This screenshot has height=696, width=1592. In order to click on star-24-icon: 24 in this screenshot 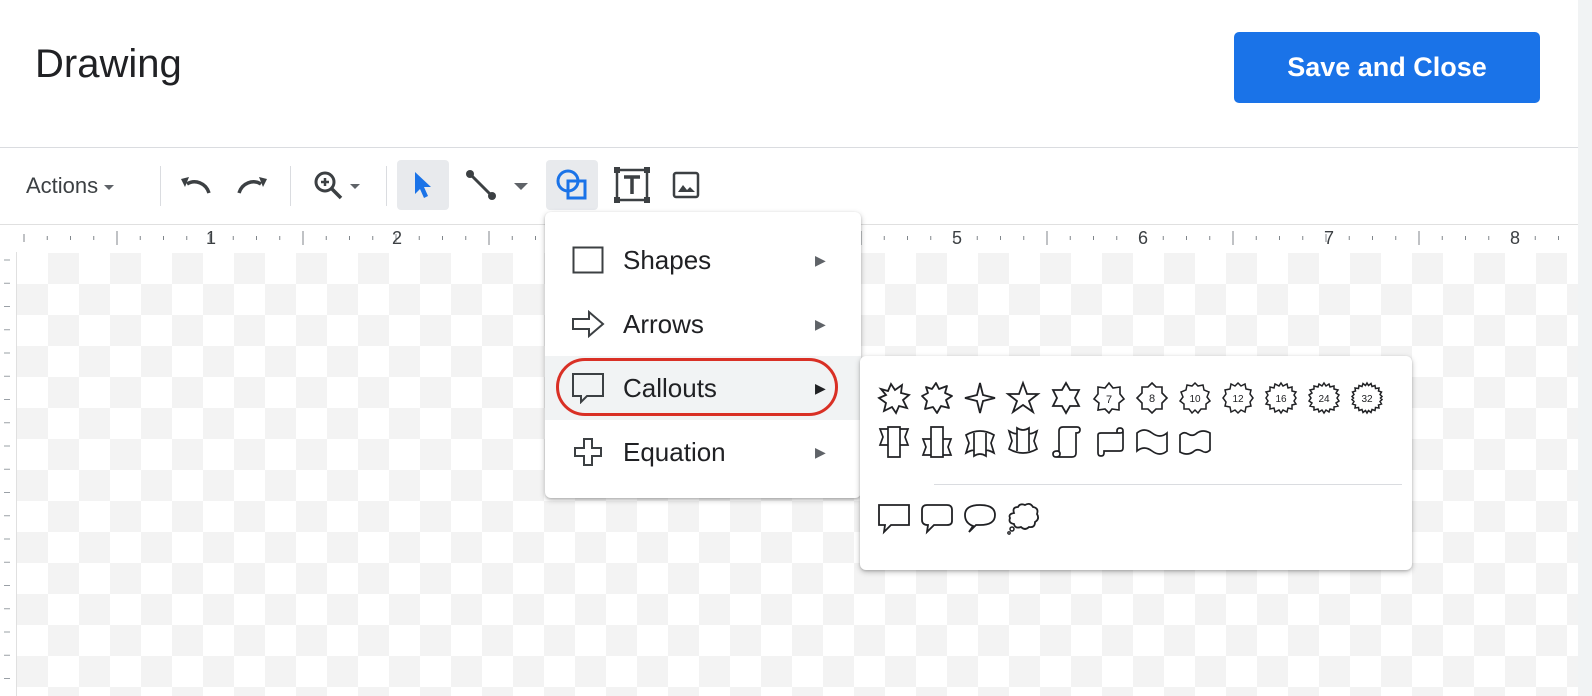, I will do `click(1324, 398)`.